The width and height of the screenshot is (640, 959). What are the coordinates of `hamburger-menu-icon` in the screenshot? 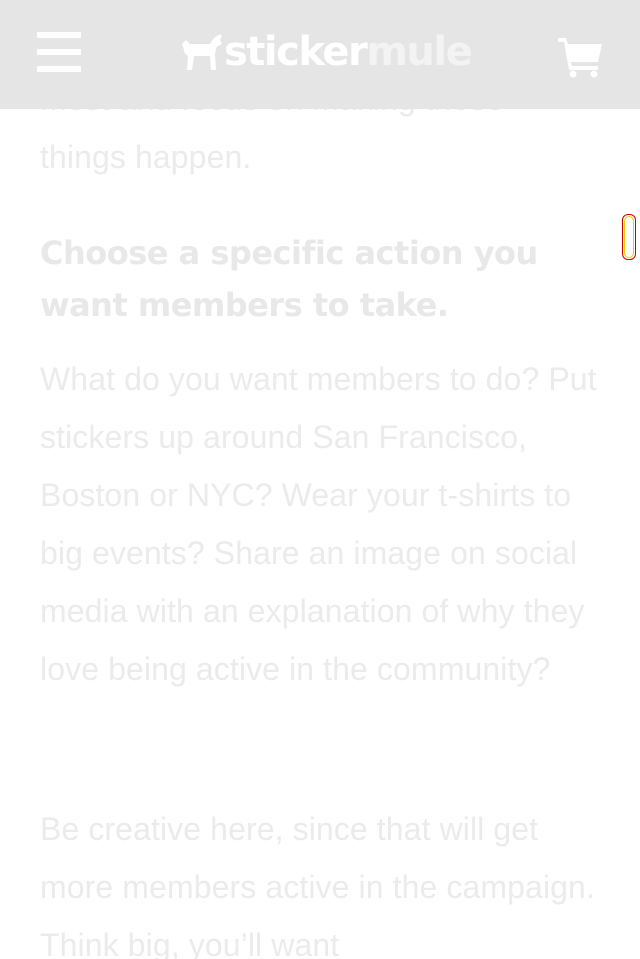 It's located at (59, 52).